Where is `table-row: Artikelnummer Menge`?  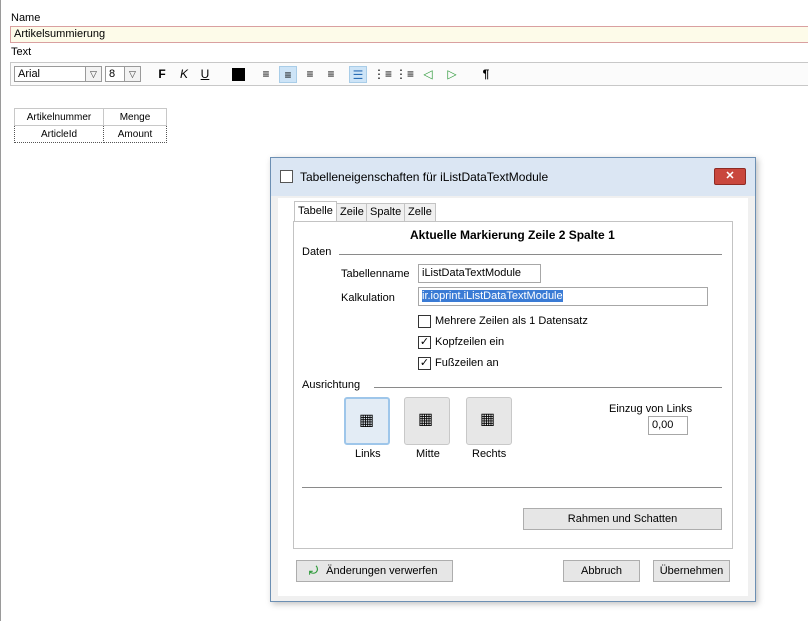
table-row: Artikelnummer Menge is located at coordinates (90, 117).